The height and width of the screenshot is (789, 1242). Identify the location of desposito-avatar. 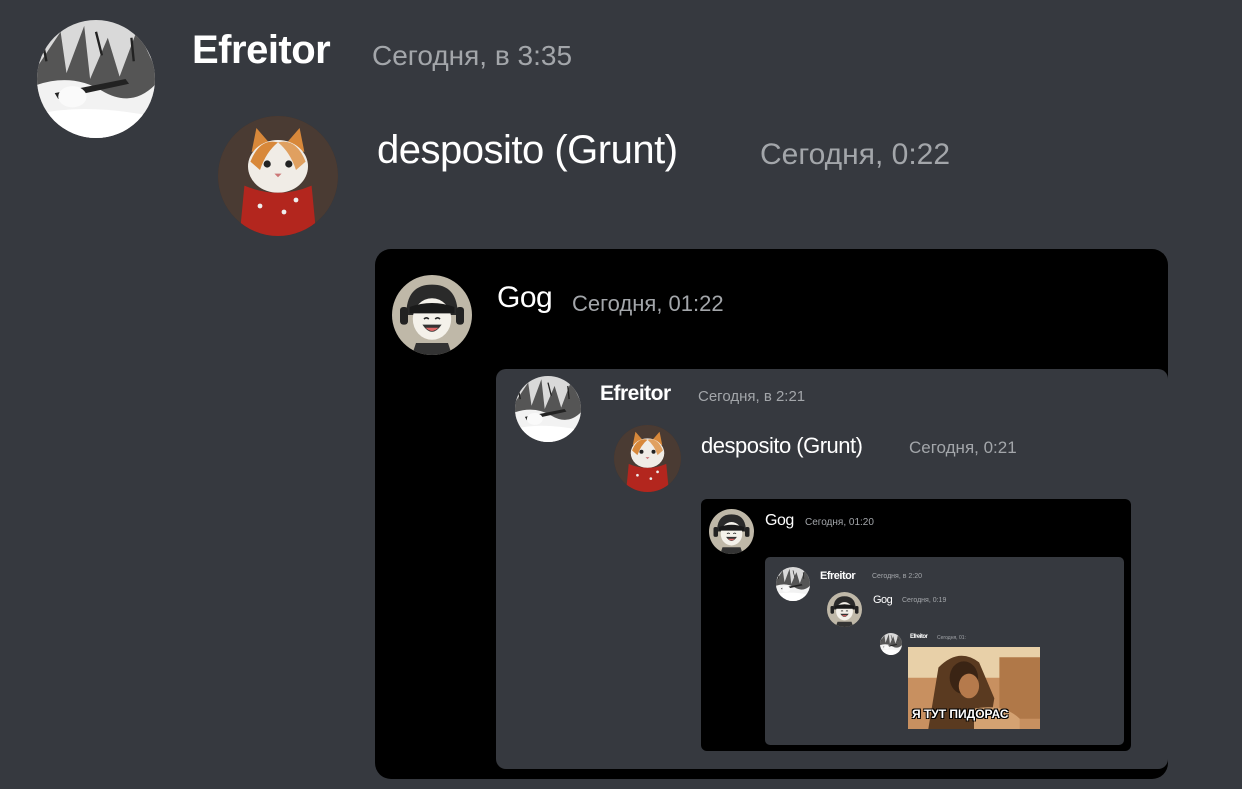
(278, 176).